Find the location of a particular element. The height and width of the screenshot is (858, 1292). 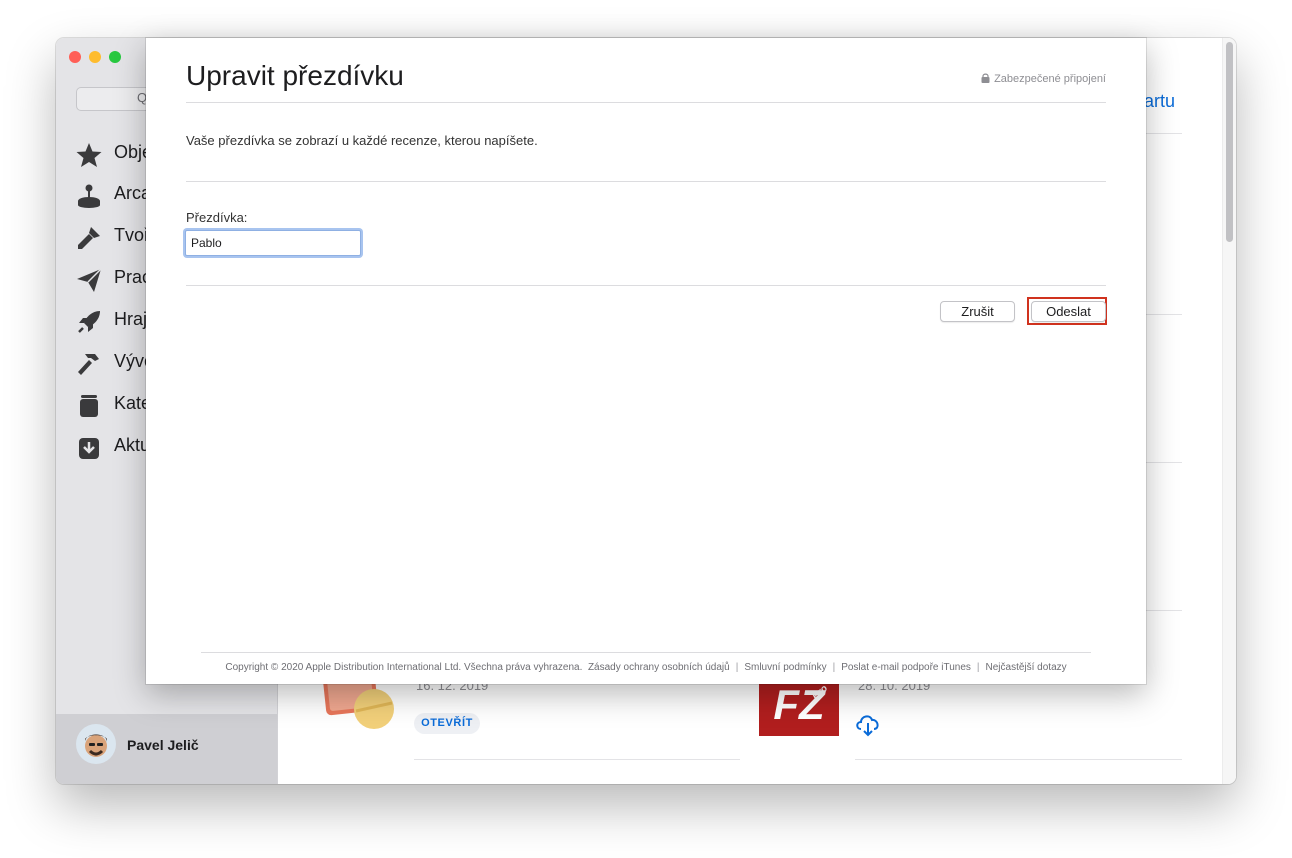

open-app-button: OTEVŘÍT is located at coordinates (447, 723).